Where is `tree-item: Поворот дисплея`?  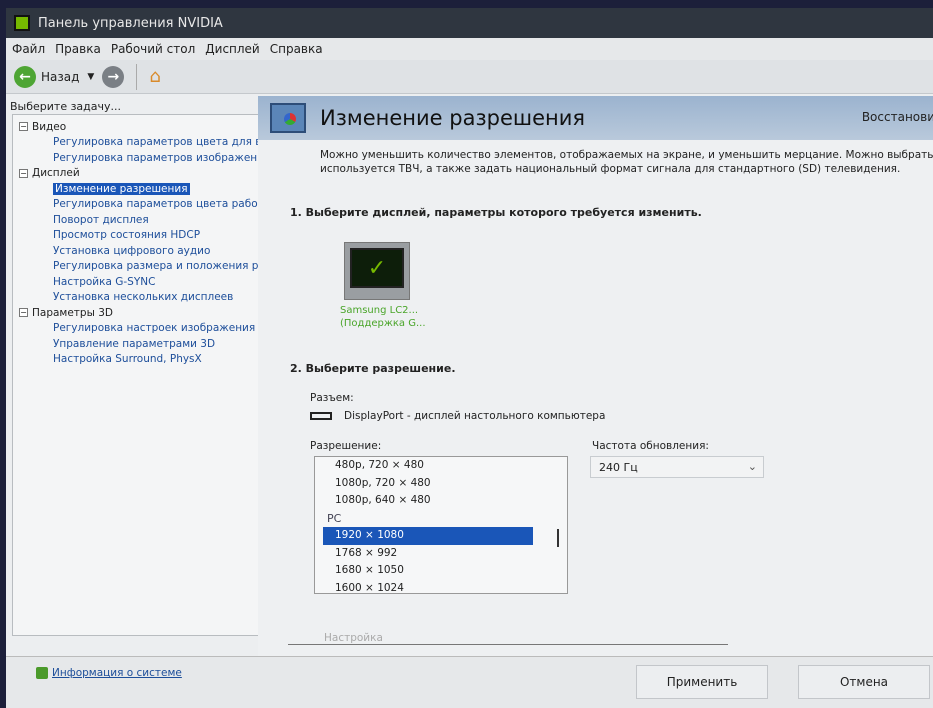 tree-item: Поворот дисплея is located at coordinates (136, 220).